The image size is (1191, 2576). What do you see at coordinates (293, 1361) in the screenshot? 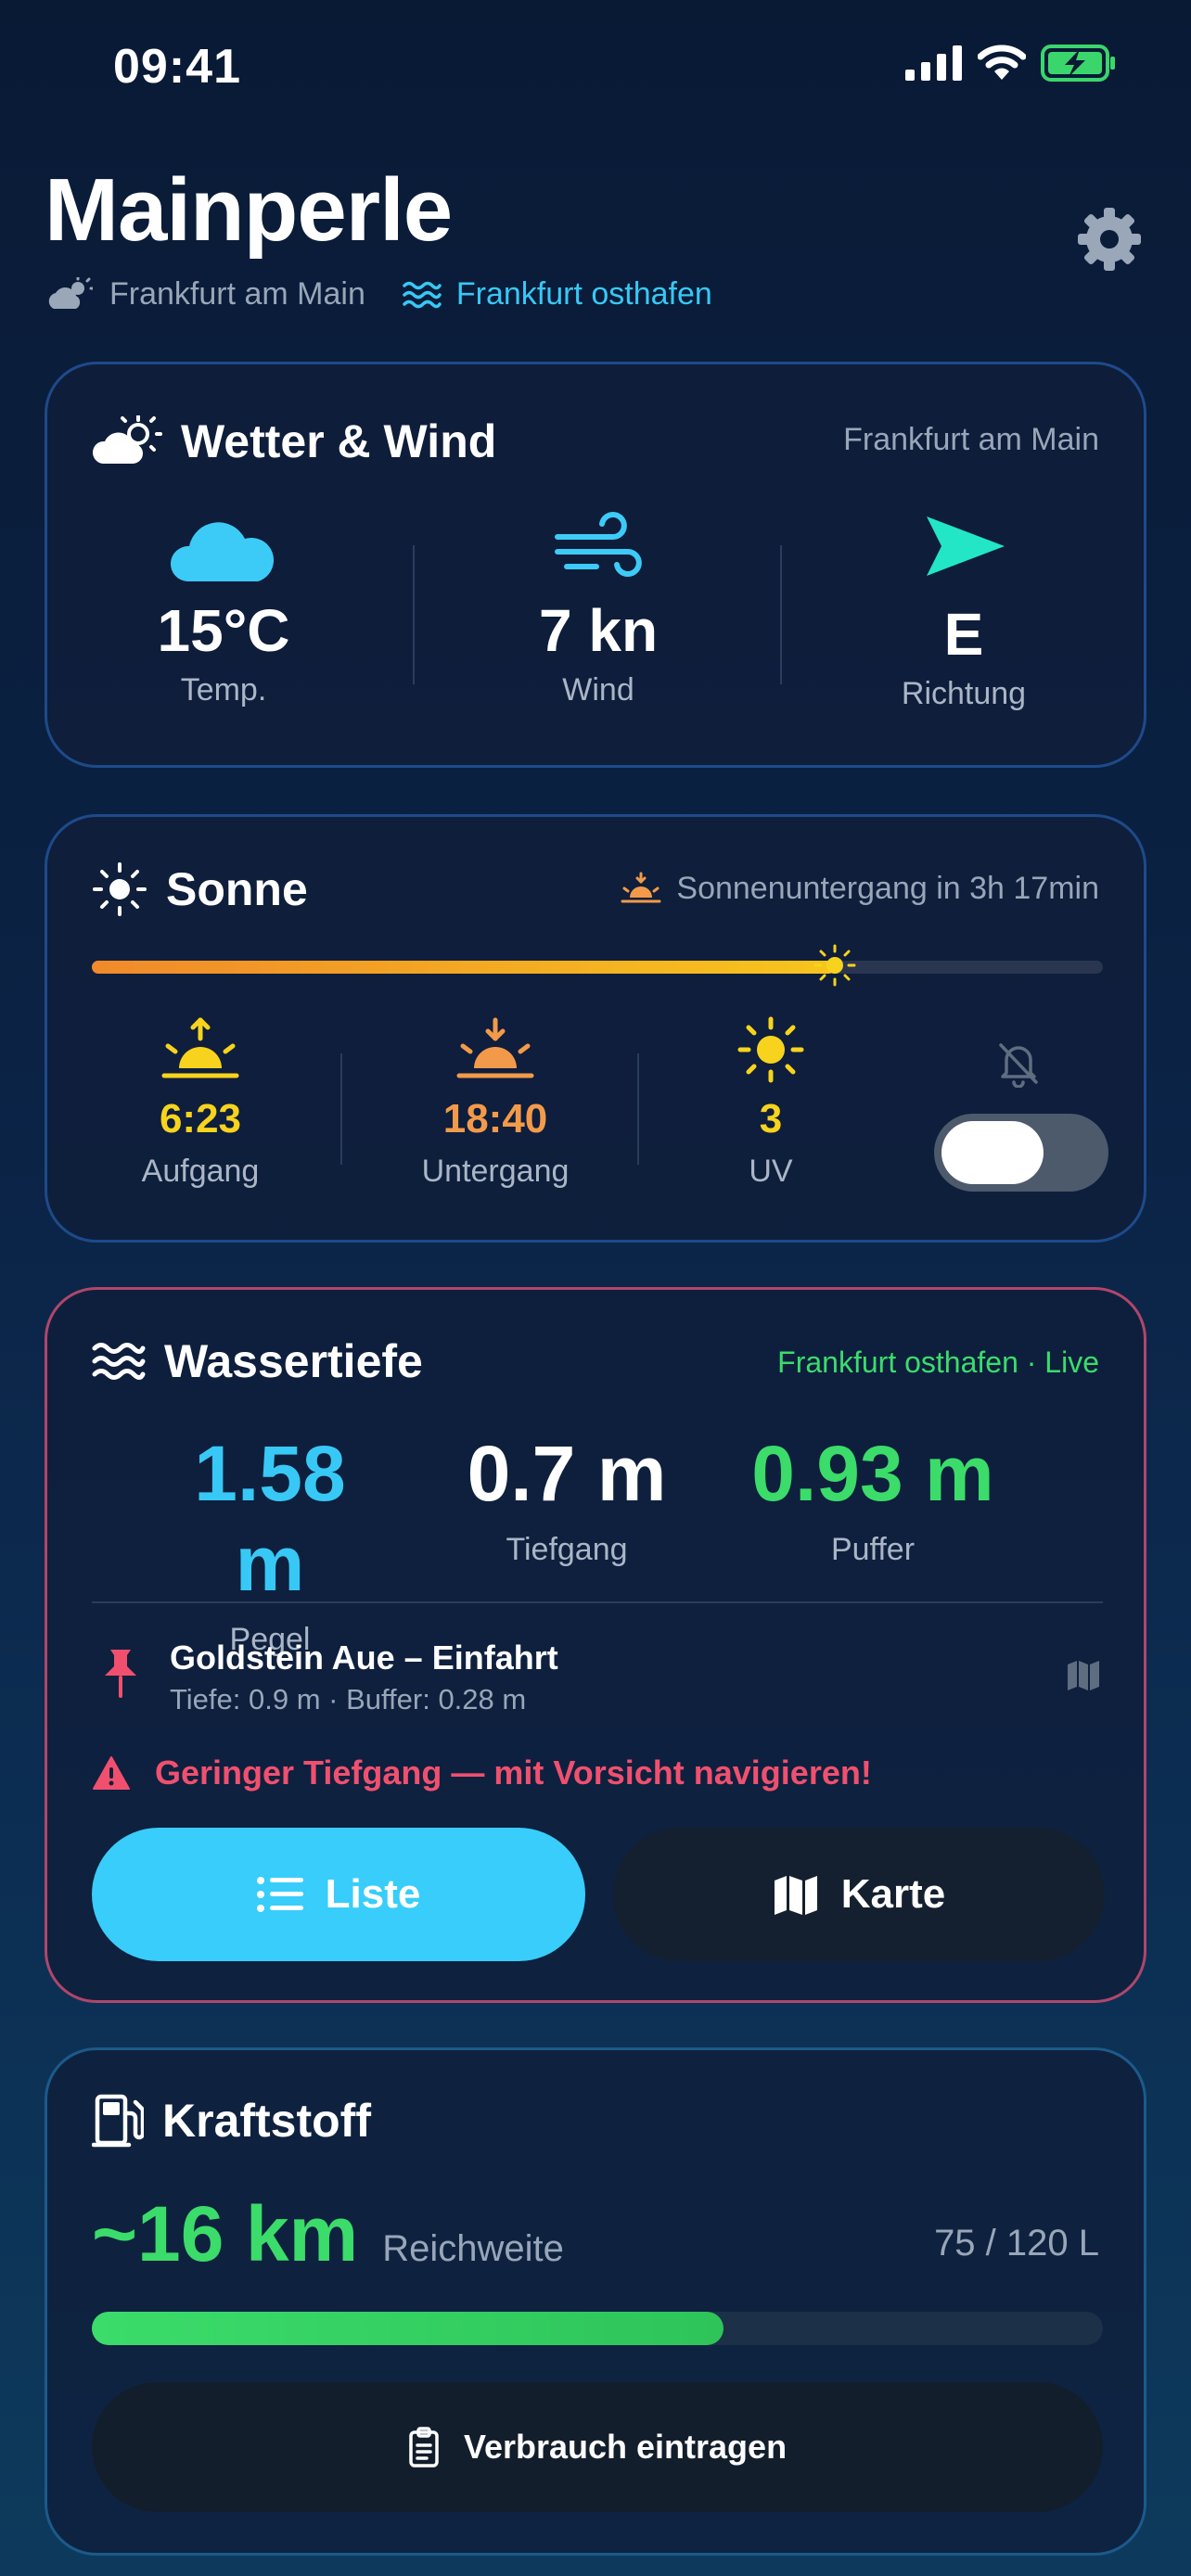
I see `water-card-title: Wassertiefe` at bounding box center [293, 1361].